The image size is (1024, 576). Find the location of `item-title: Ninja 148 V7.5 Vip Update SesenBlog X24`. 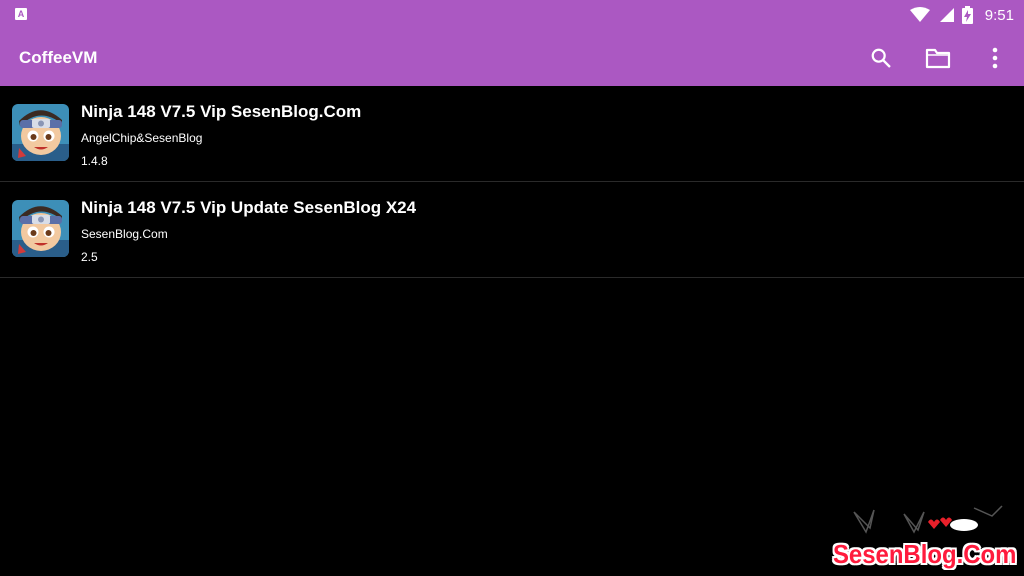

item-title: Ninja 148 V7.5 Vip Update SesenBlog X24 is located at coordinates (249, 207).